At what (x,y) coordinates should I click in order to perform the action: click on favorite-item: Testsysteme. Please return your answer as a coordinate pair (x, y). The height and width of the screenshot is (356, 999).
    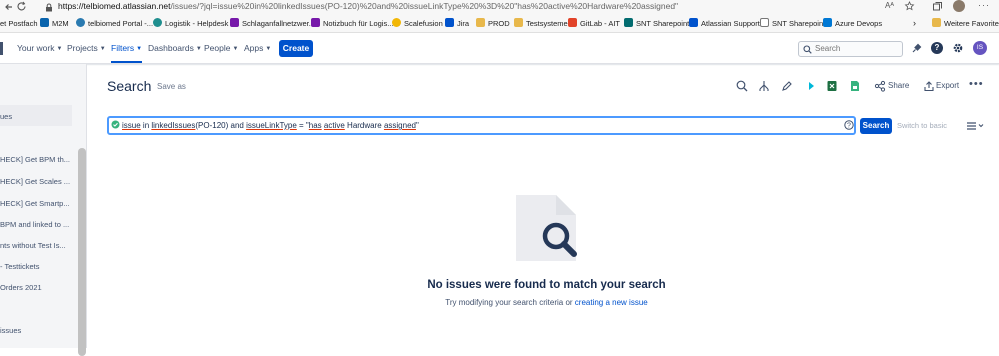
    Looking at the image, I should click on (541, 23).